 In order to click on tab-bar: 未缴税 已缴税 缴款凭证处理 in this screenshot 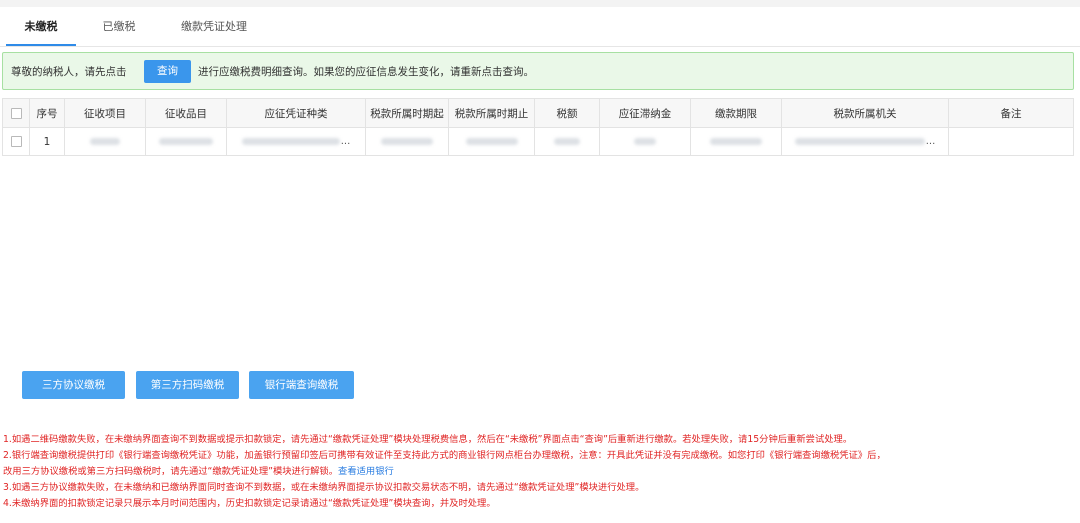, I will do `click(540, 27)`.